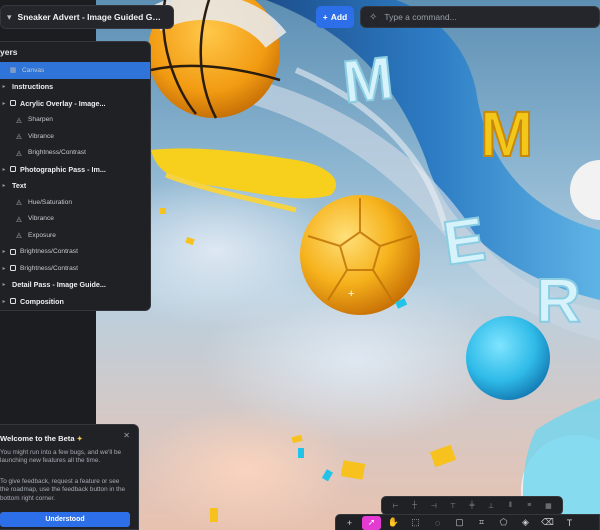  What do you see at coordinates (41, 438) in the screenshot?
I see `beta-card-title: Welcome to the Beta ✦` at bounding box center [41, 438].